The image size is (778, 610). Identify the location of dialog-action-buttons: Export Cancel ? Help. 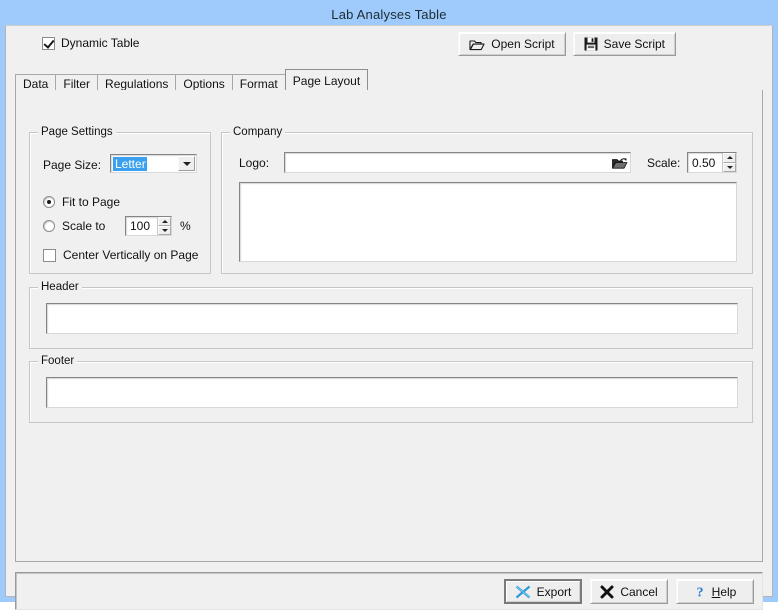
(629, 591).